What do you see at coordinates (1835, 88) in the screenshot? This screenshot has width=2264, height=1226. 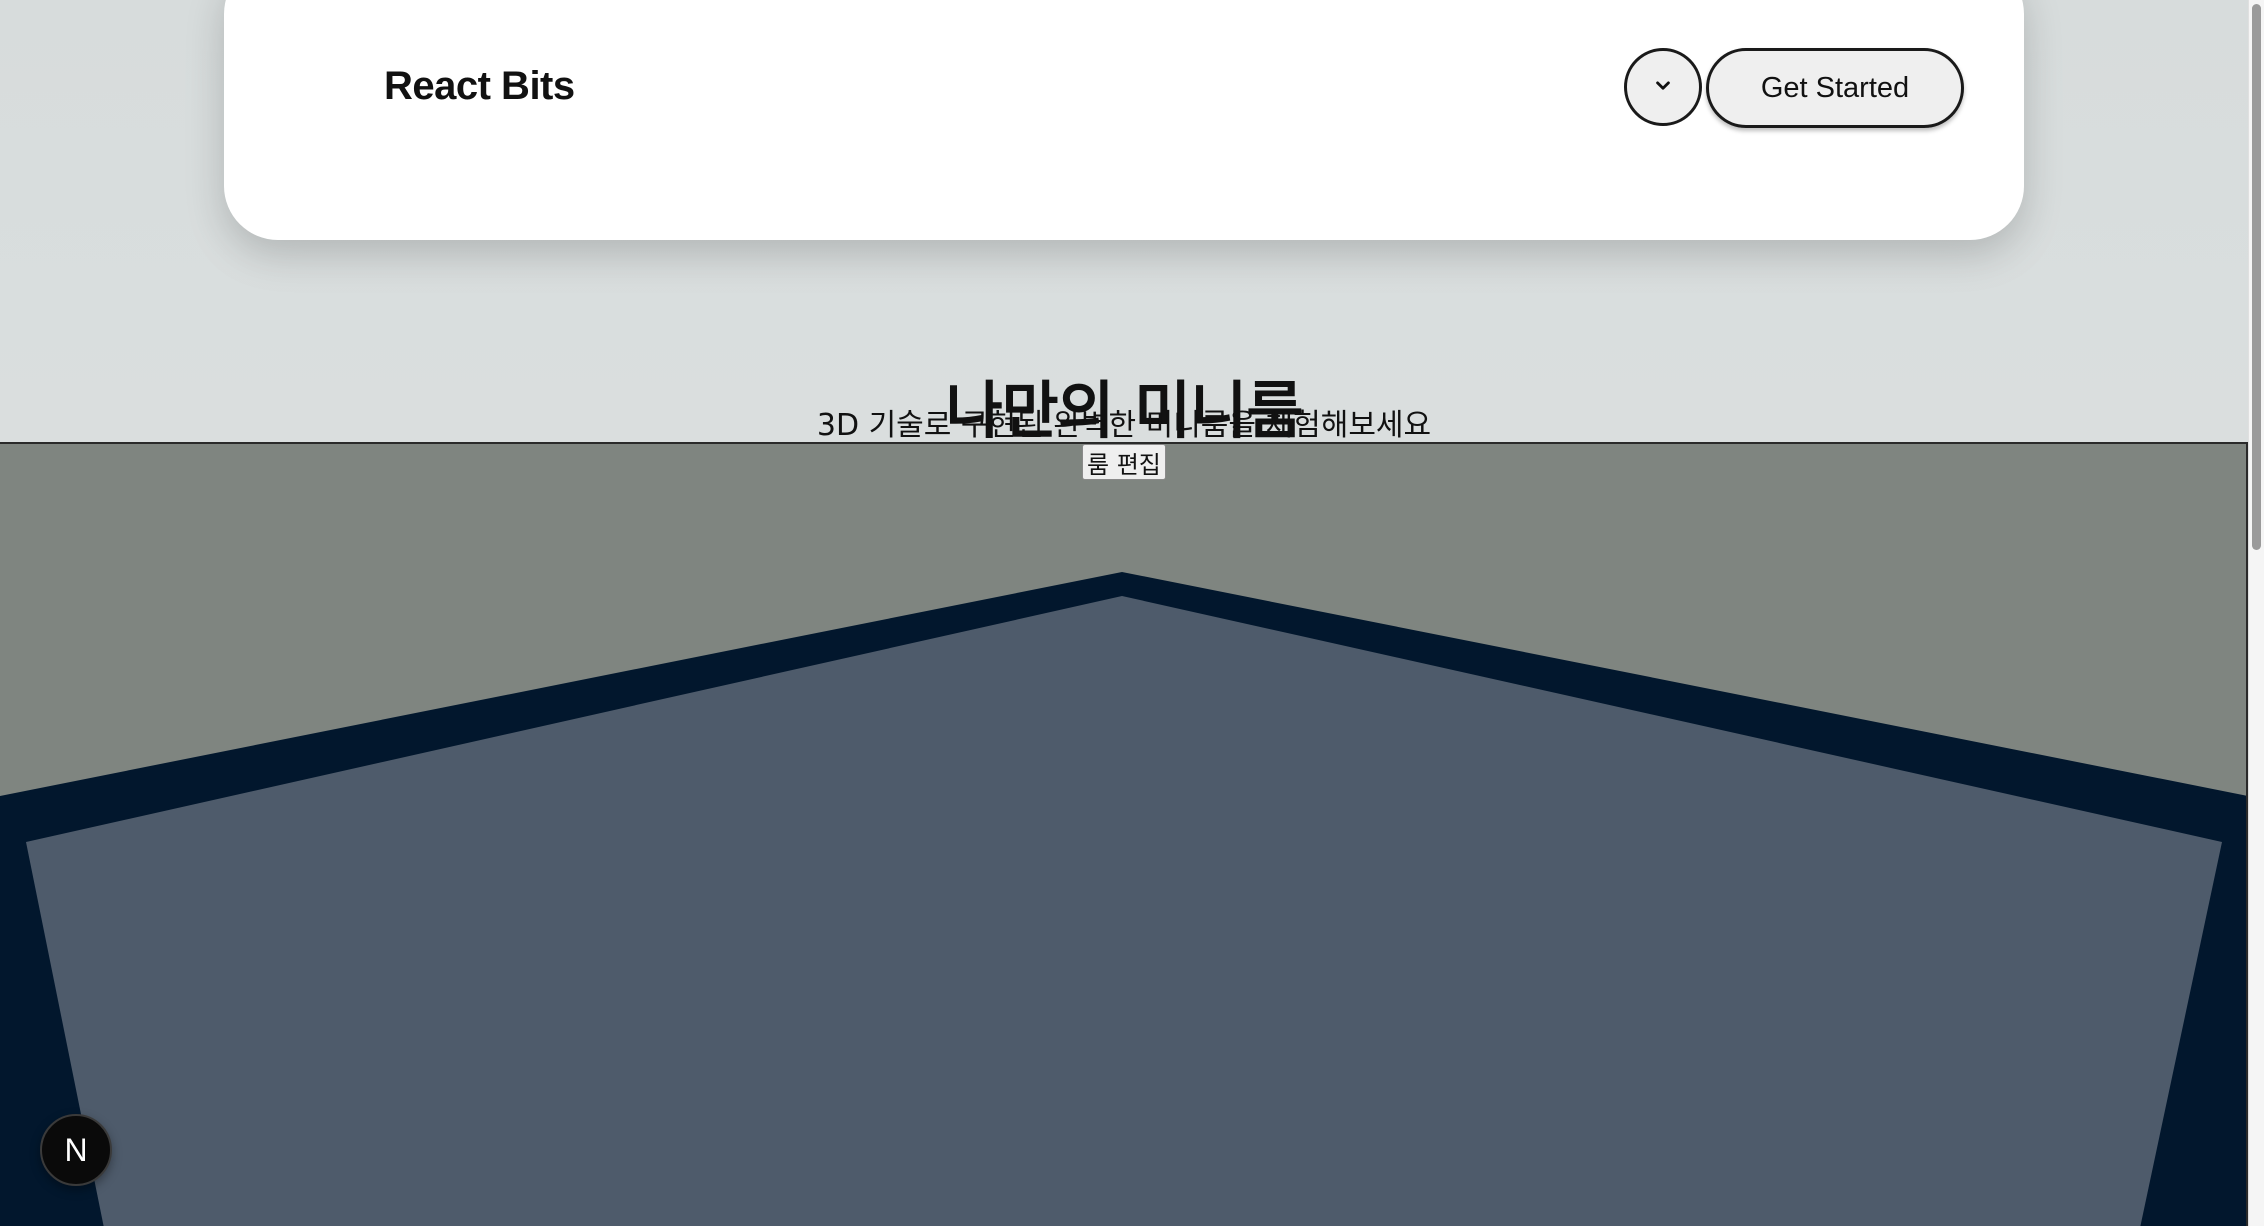 I see `get-started-button: Get Started` at bounding box center [1835, 88].